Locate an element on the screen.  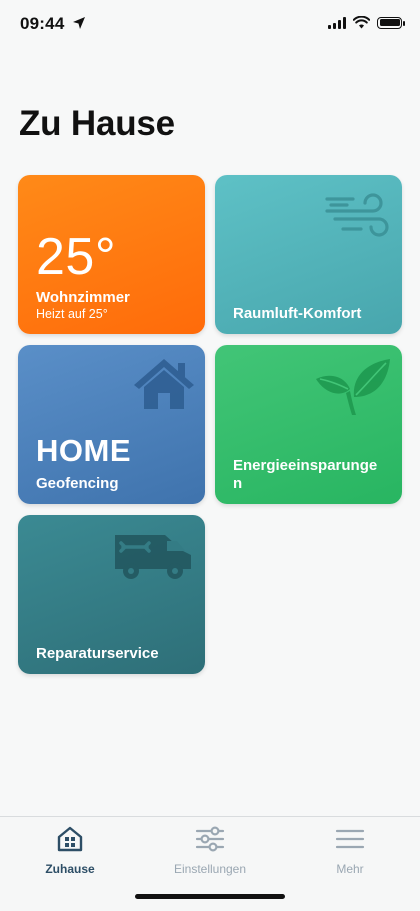
battery-icon is located at coordinates (391, 22).